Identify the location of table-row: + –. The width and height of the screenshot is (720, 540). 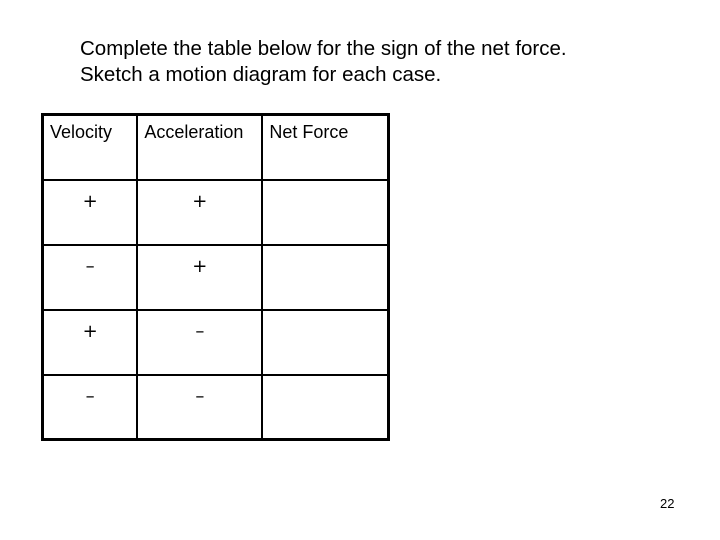
(215, 342).